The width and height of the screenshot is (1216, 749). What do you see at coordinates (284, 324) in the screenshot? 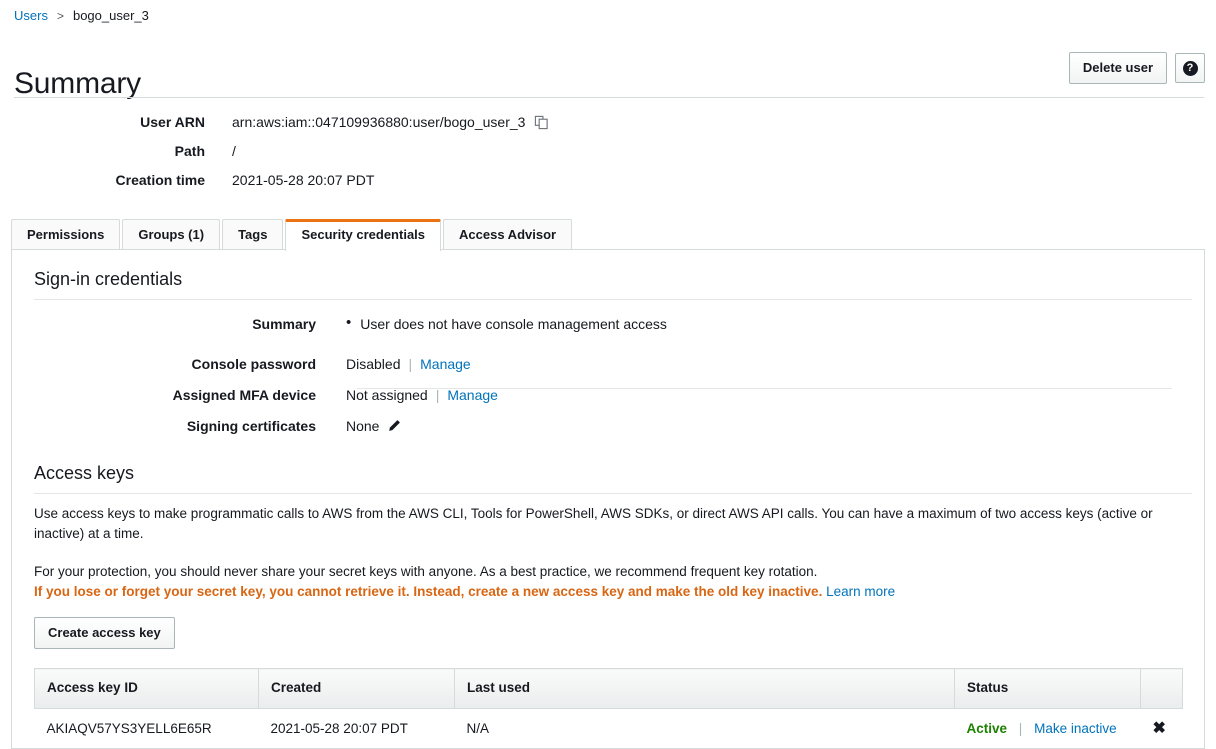
I see `cred-summary-label: Summary` at bounding box center [284, 324].